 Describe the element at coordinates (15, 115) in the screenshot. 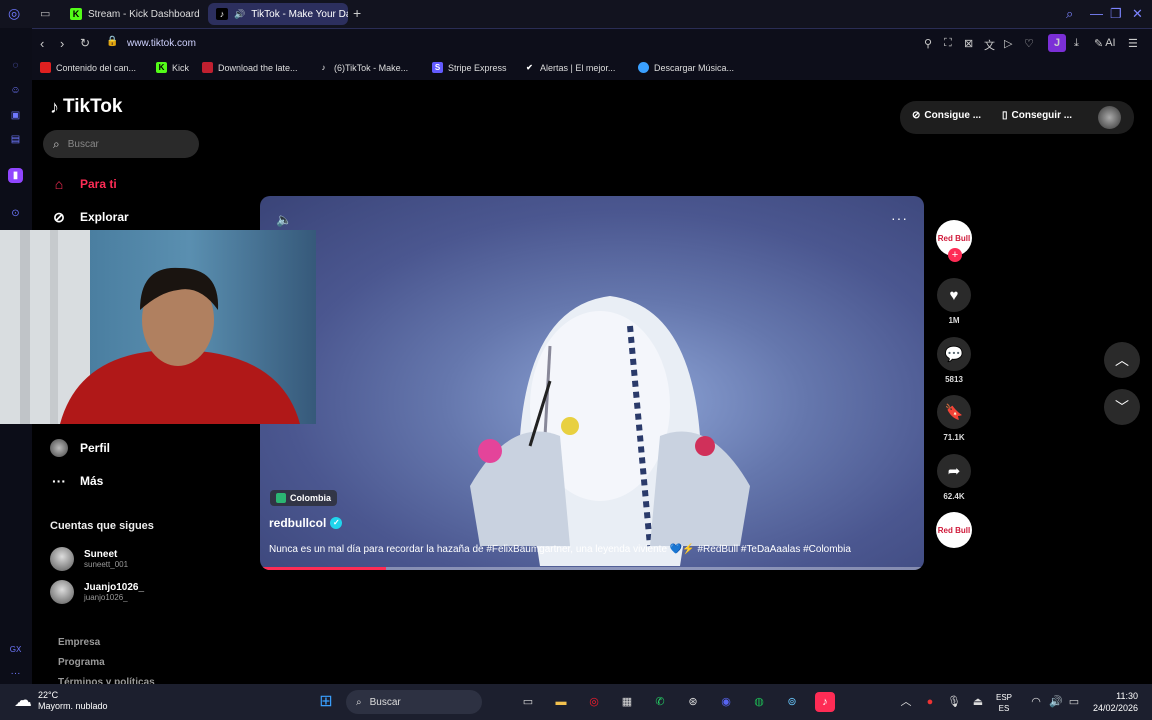

I see `wallet-icon: ▣` at that location.